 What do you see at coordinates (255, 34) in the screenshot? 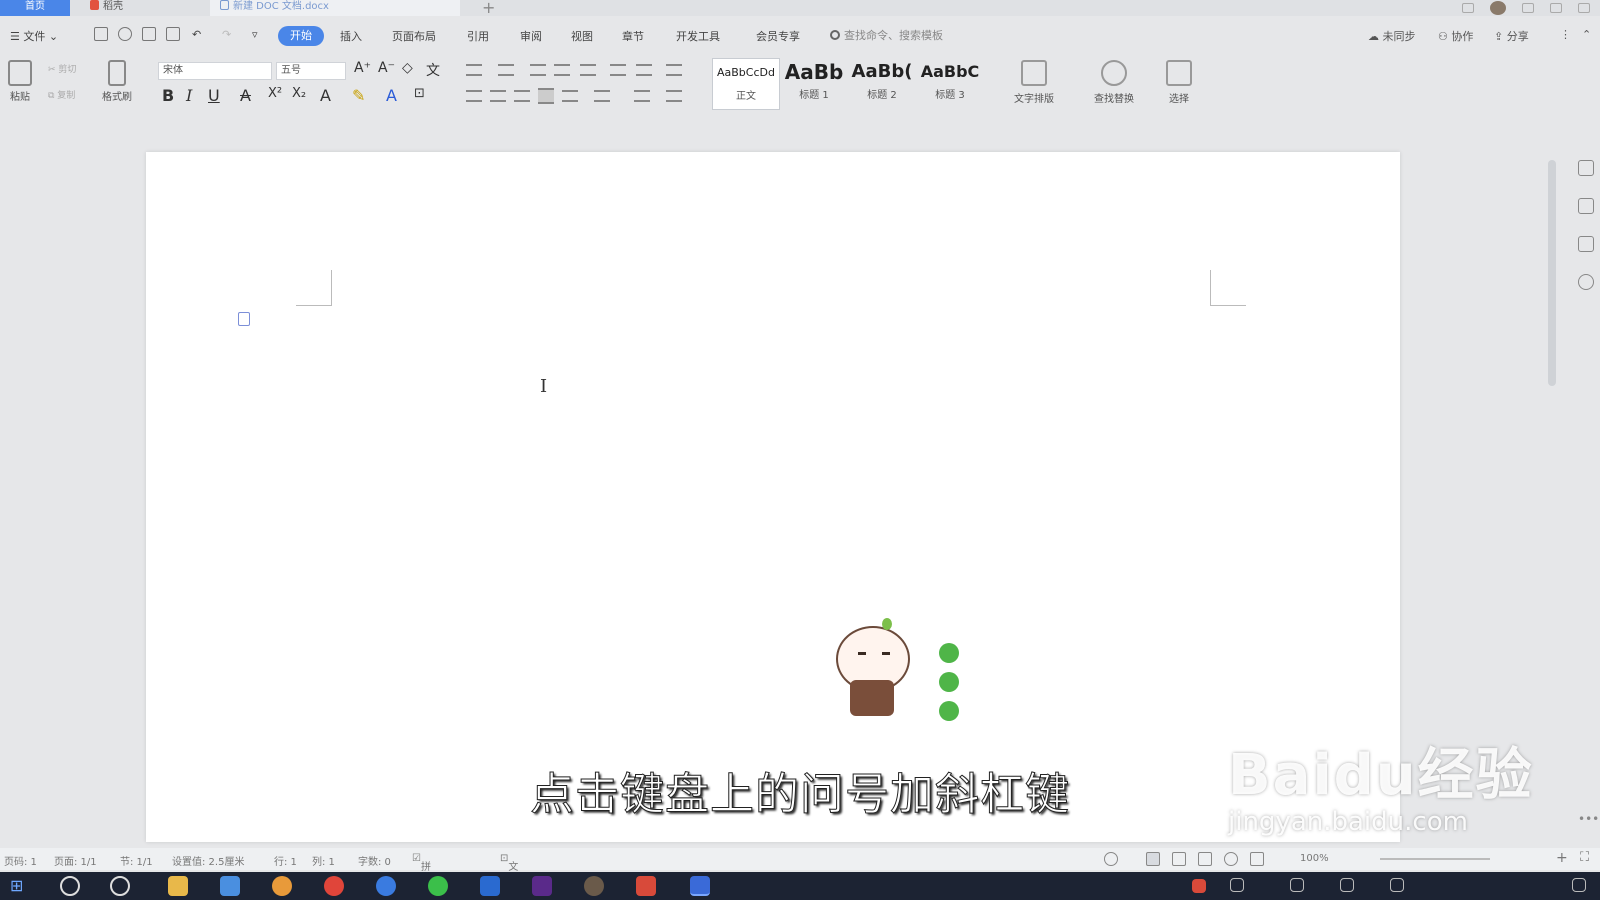
I see `customize-icon: ▿` at bounding box center [255, 34].